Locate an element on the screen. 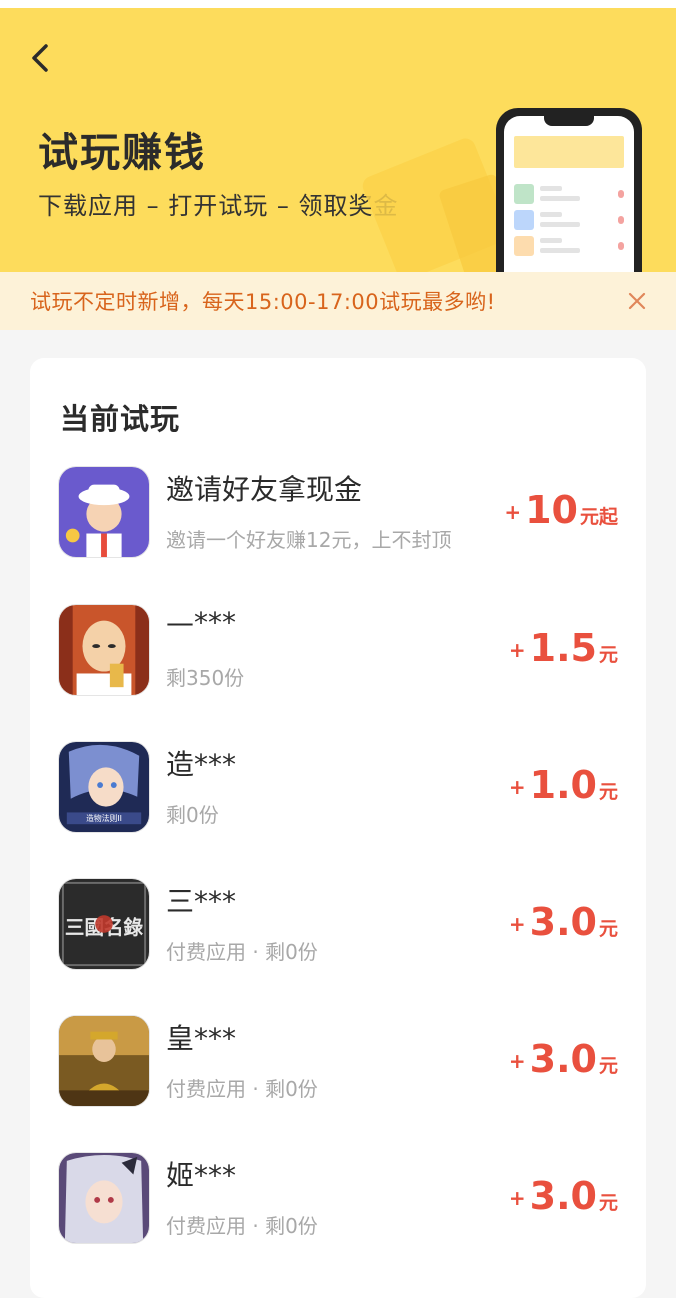 The width and height of the screenshot is (676, 1298). reward-amount: +1.0 元 is located at coordinates (563, 785).